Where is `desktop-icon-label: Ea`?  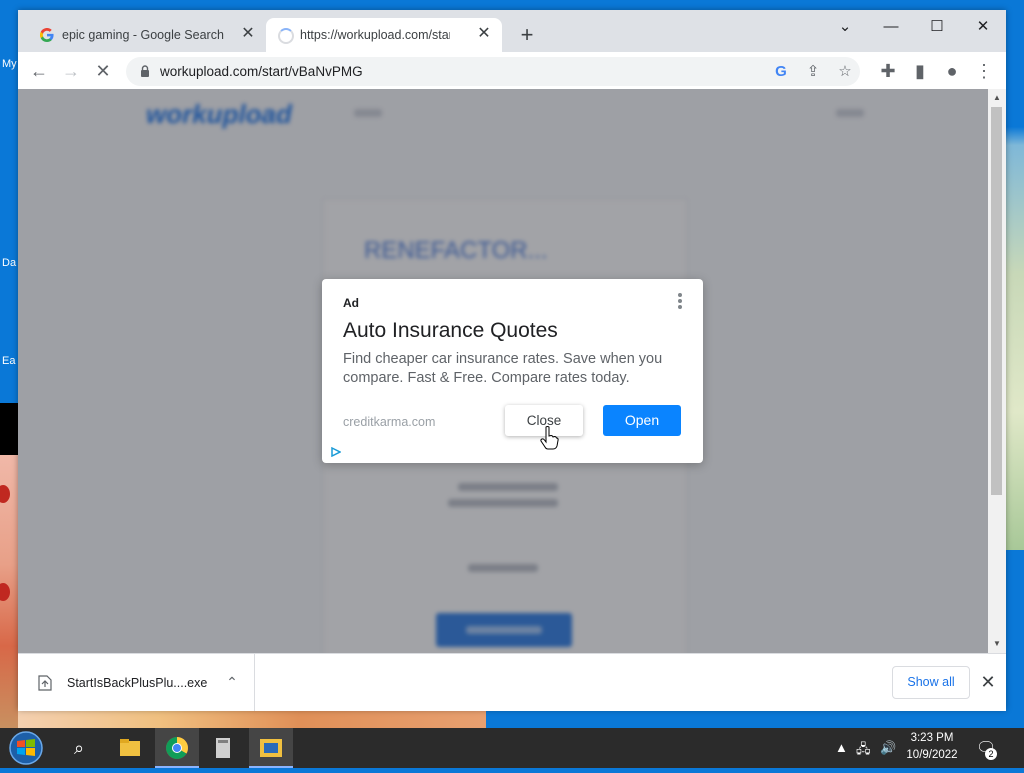 desktop-icon-label: Ea is located at coordinates (8, 361).